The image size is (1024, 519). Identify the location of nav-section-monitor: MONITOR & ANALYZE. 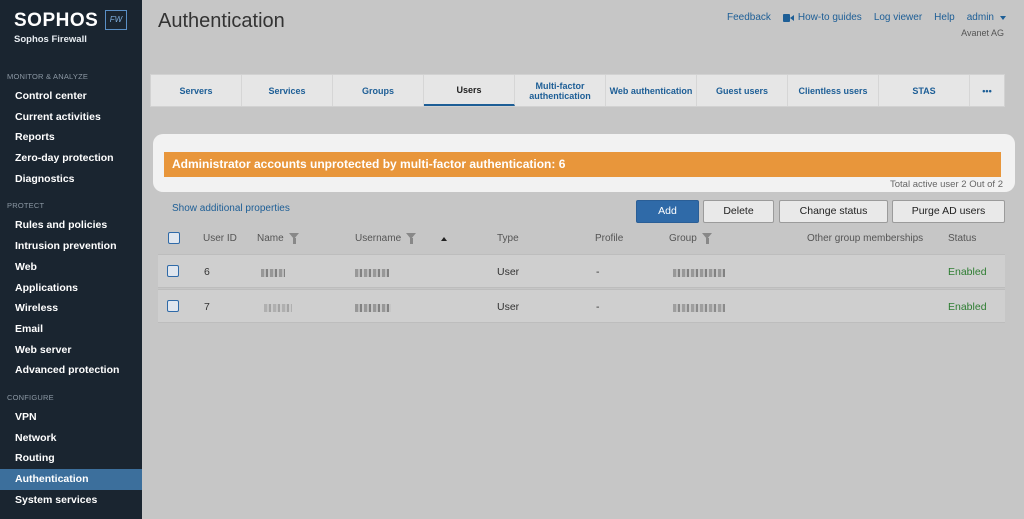
(48, 76).